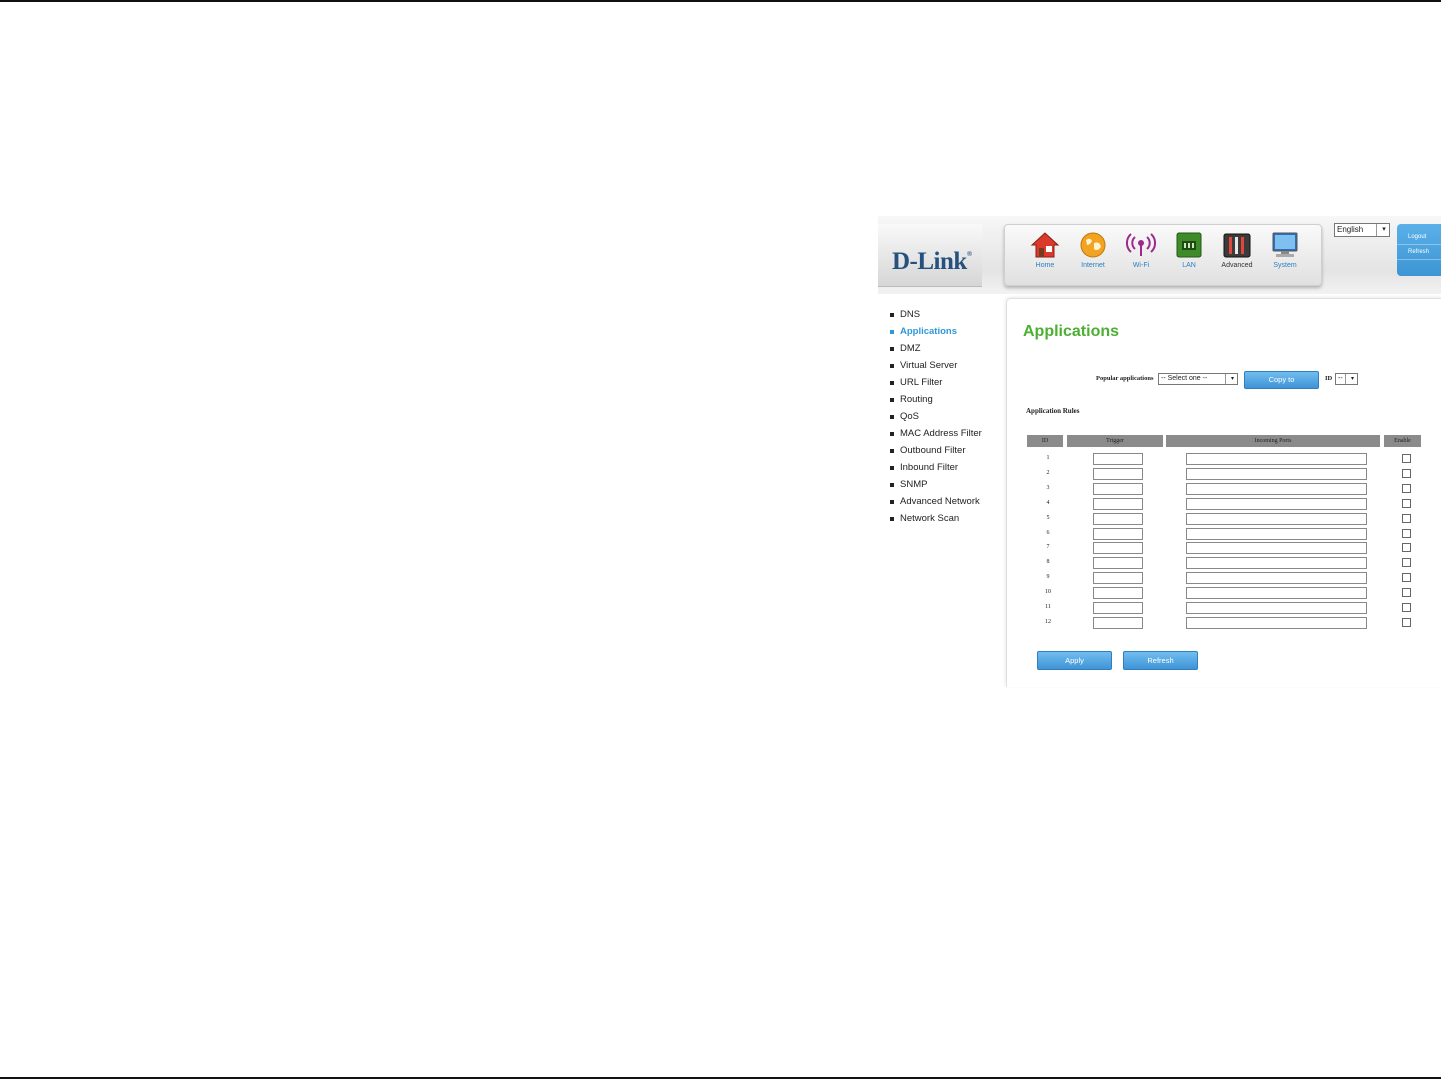 The image size is (1441, 1081). Describe the element at coordinates (1093, 245) in the screenshot. I see `globe-icon` at that location.